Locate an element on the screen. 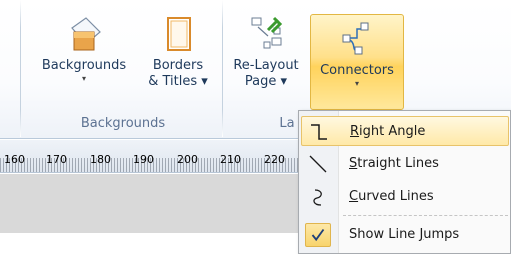 The height and width of the screenshot is (254, 511). borders-label-line2: & Titles ▾ is located at coordinates (178, 81).